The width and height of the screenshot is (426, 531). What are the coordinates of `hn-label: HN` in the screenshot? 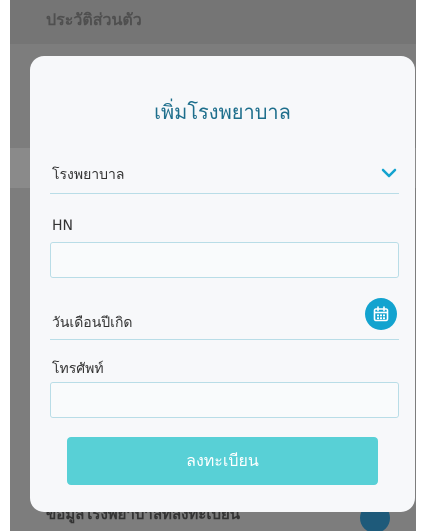 It's located at (62, 226).